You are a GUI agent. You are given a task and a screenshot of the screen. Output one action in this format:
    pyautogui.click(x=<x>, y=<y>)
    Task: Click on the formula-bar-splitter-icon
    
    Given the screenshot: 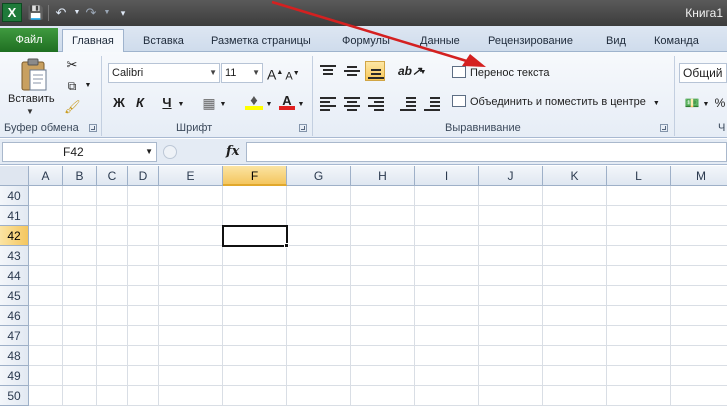 What is the action you would take?
    pyautogui.click(x=170, y=152)
    